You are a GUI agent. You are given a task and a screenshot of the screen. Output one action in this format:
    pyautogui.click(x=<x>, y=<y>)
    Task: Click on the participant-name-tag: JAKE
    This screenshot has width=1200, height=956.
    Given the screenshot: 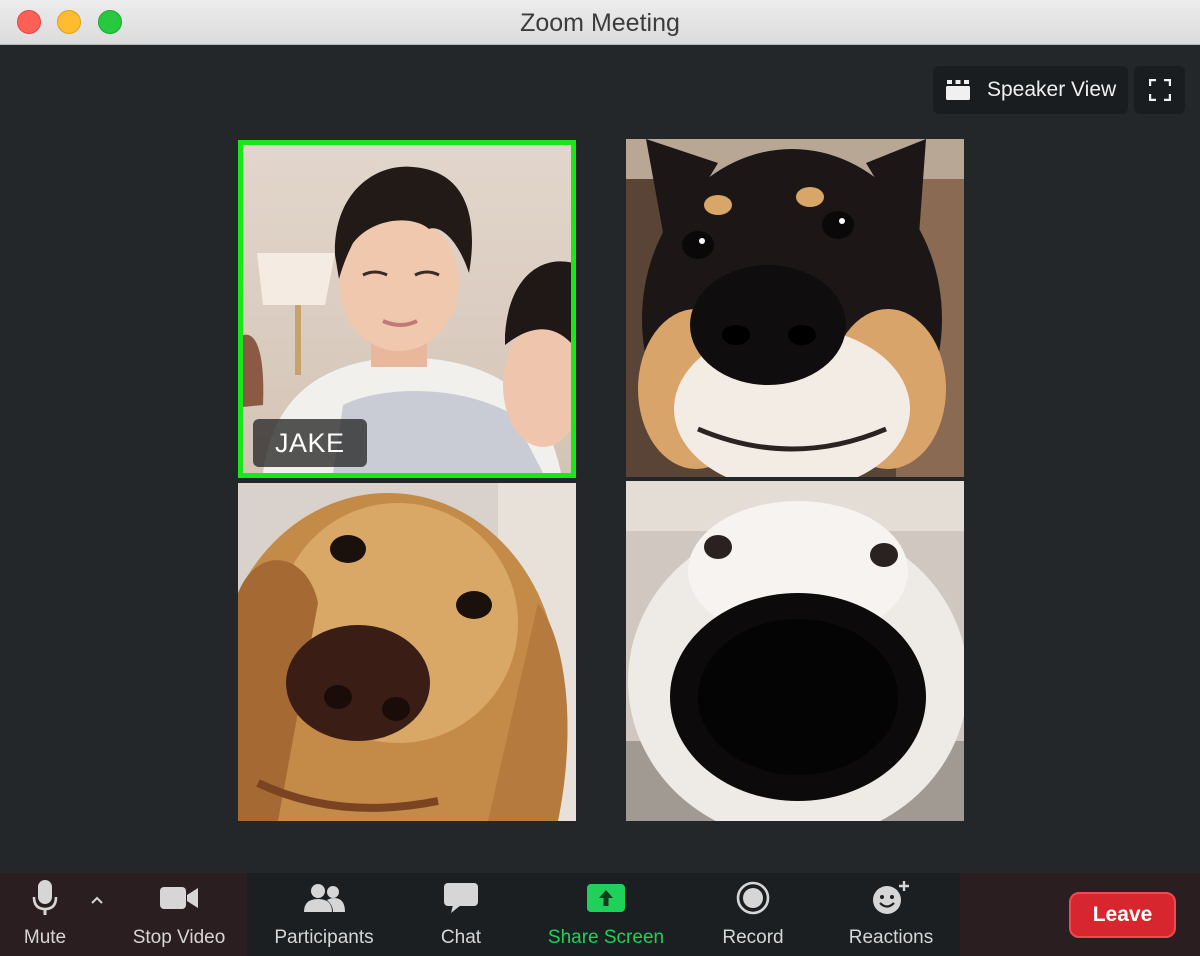 What is the action you would take?
    pyautogui.click(x=310, y=443)
    